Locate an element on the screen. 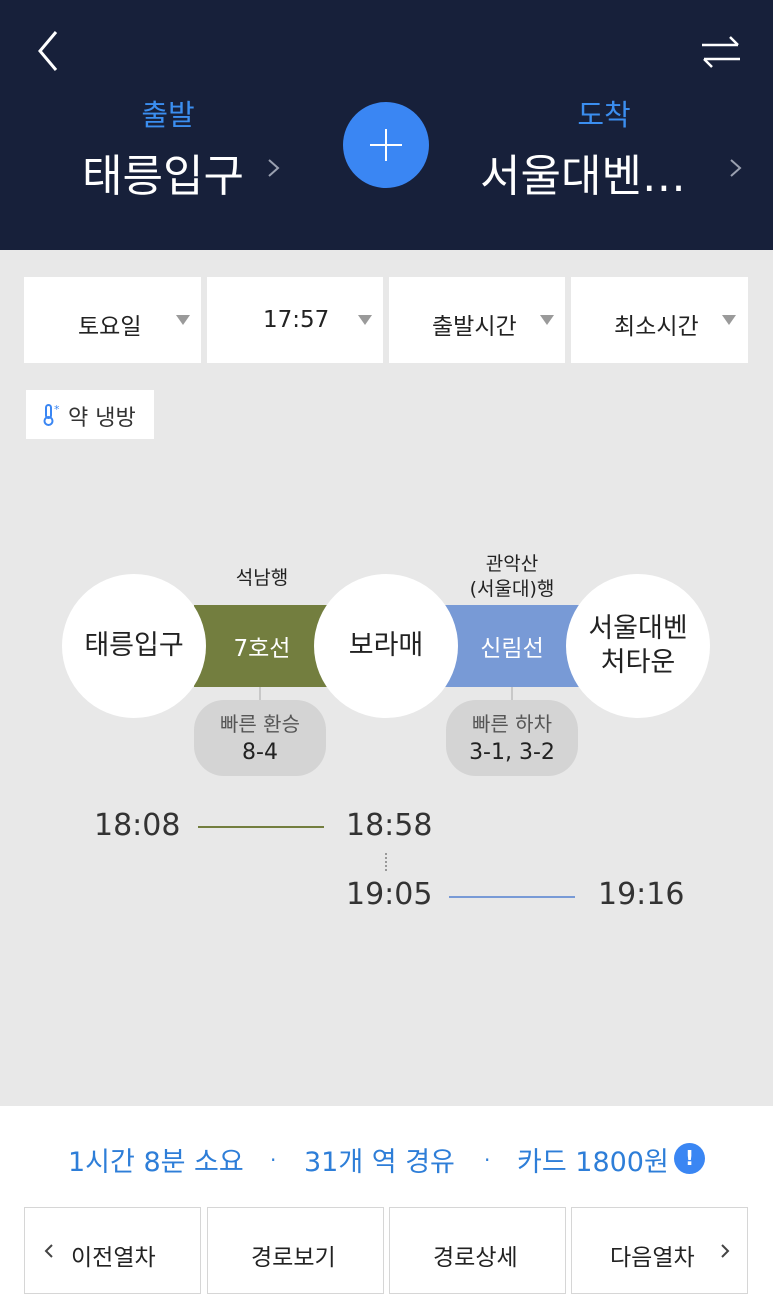  swap-arrows-icon is located at coordinates (721, 52).